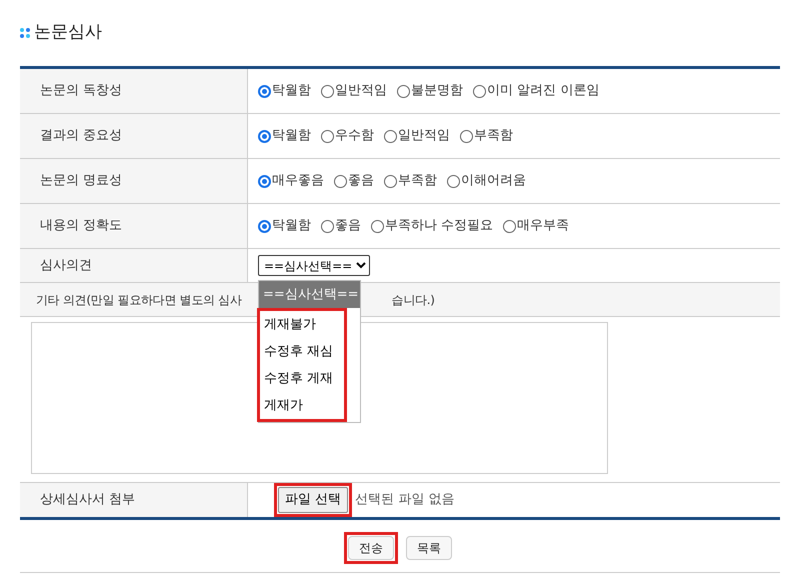 The height and width of the screenshot is (576, 794). Describe the element at coordinates (134, 226) in the screenshot. I see `row-label: 내용의 정확도` at that location.